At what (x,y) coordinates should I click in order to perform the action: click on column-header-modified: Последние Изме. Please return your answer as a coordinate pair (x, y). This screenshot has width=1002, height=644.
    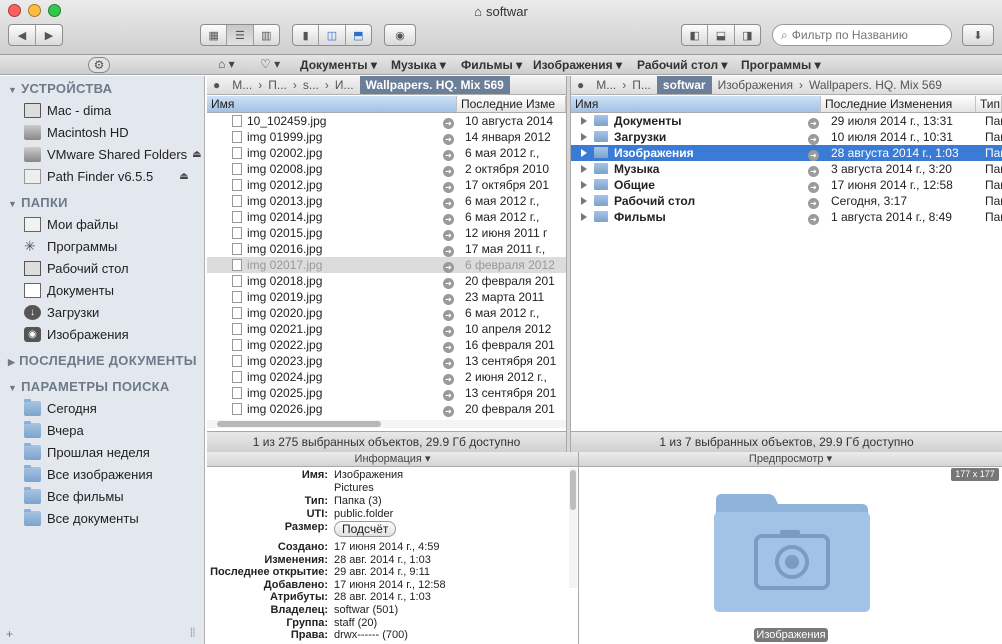
    Looking at the image, I should click on (511, 104).